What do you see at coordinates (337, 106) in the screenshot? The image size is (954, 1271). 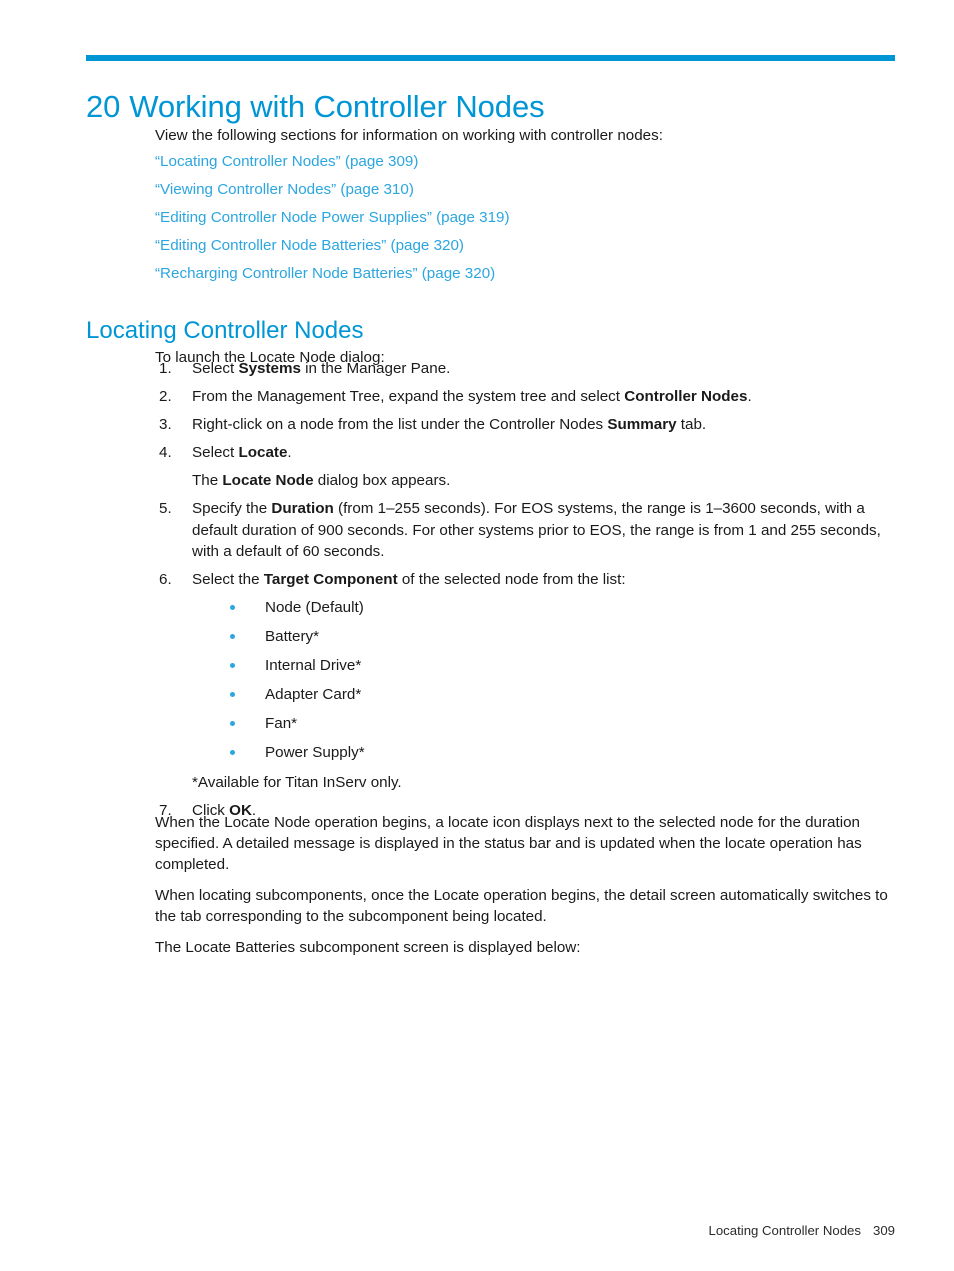 I see `chapter-title-text: Working with Controller Nodes` at bounding box center [337, 106].